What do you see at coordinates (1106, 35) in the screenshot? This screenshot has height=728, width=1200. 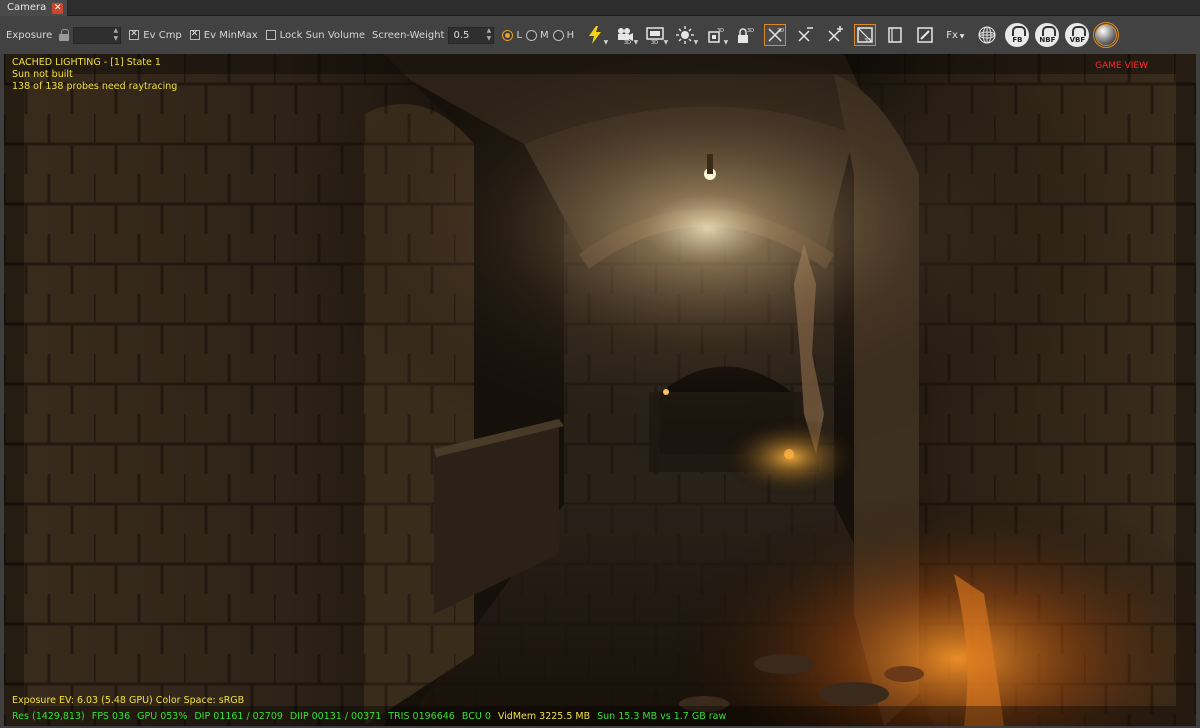 I see `material-sphere-icon` at bounding box center [1106, 35].